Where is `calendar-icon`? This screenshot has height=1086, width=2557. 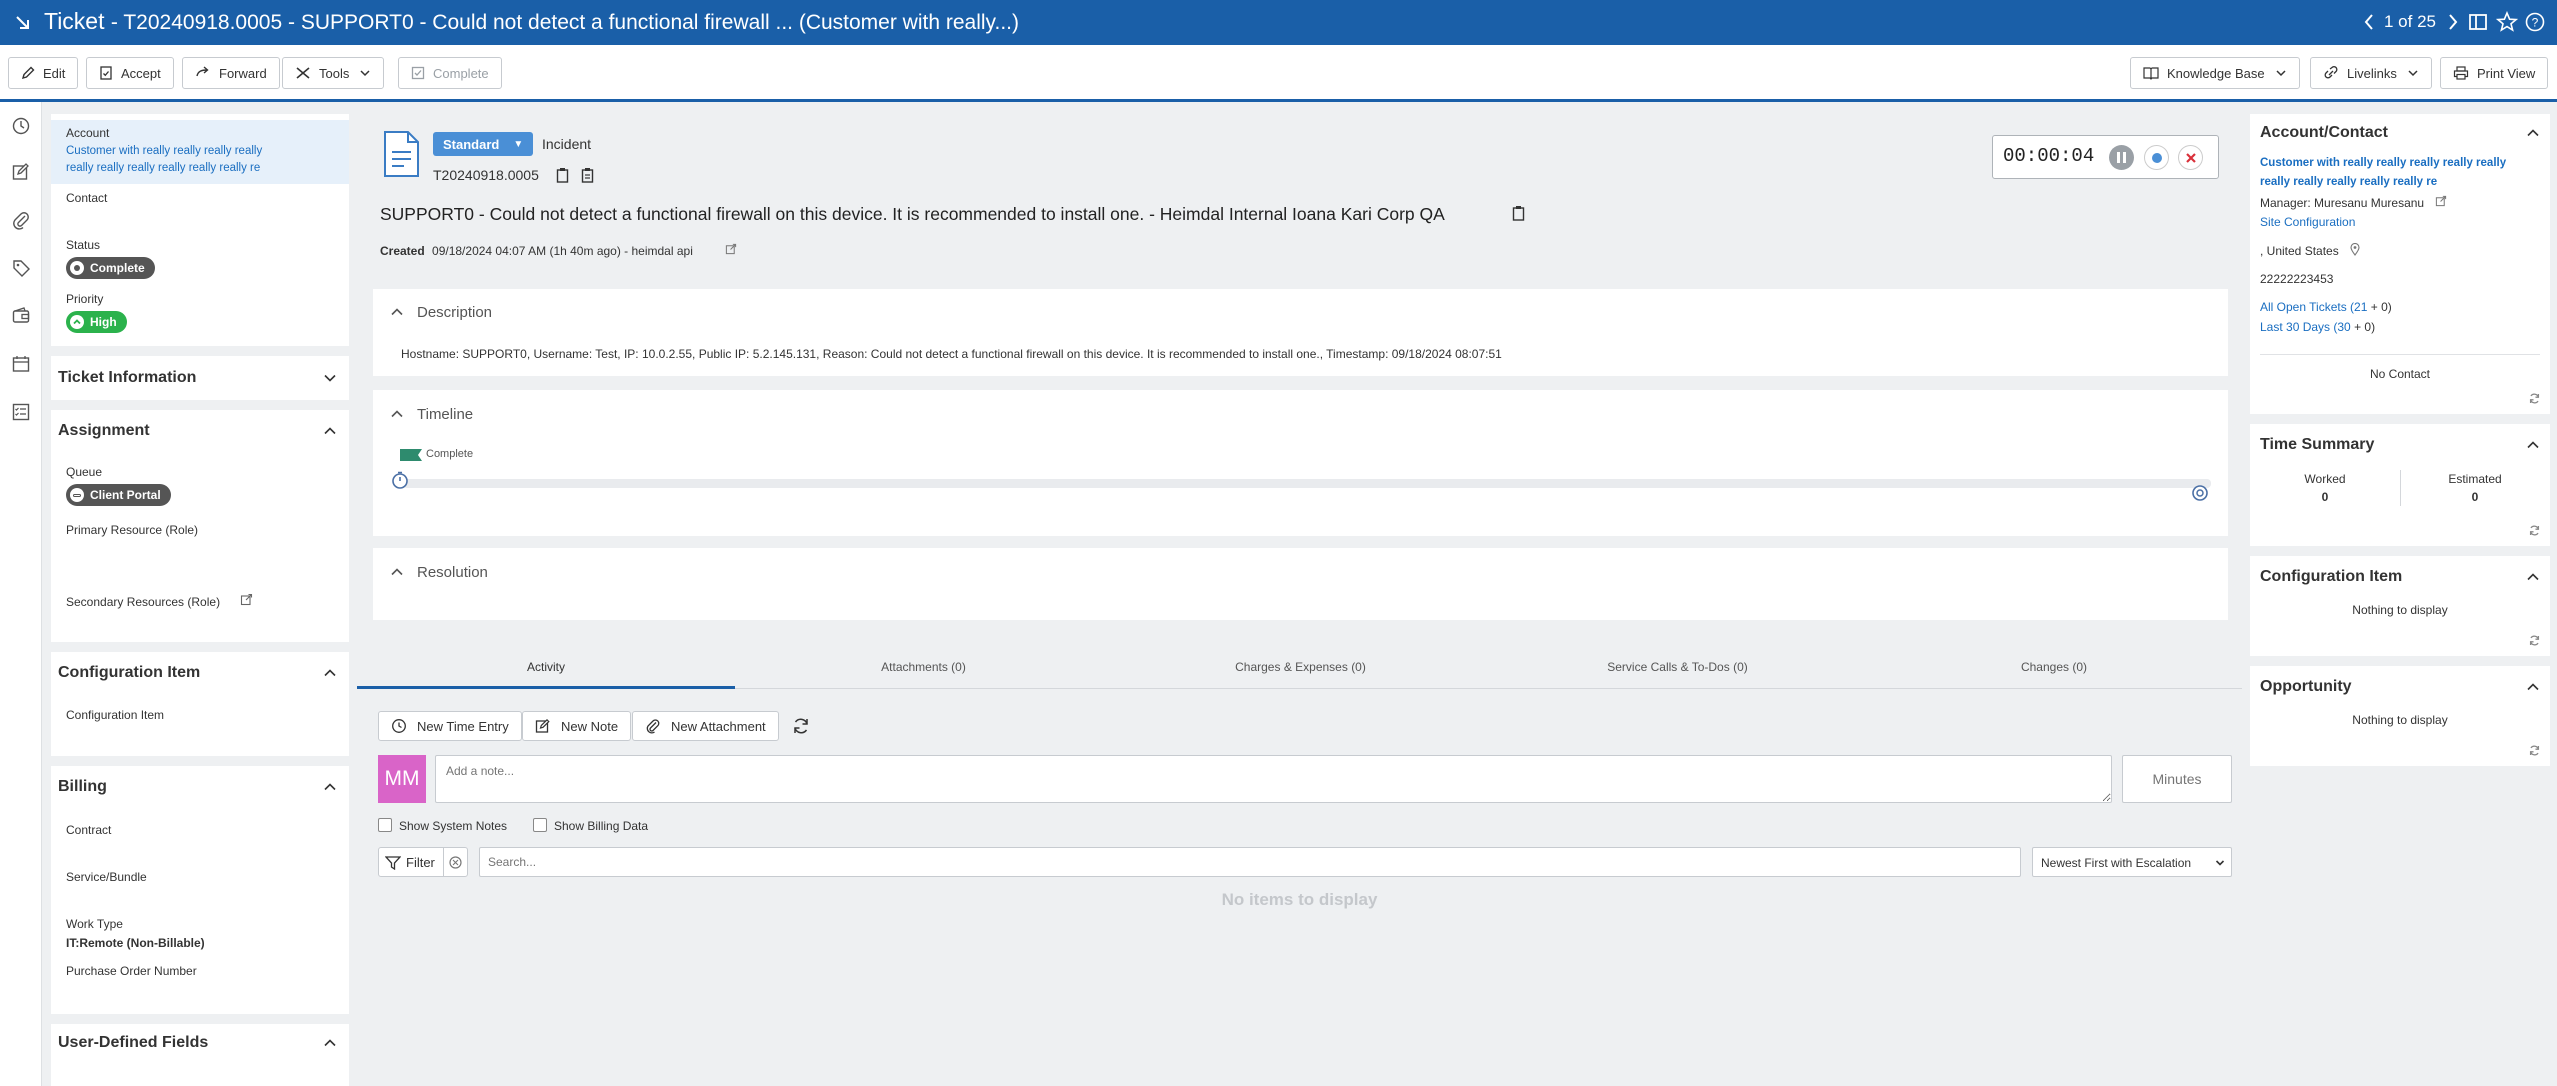
calendar-icon is located at coordinates (21, 364).